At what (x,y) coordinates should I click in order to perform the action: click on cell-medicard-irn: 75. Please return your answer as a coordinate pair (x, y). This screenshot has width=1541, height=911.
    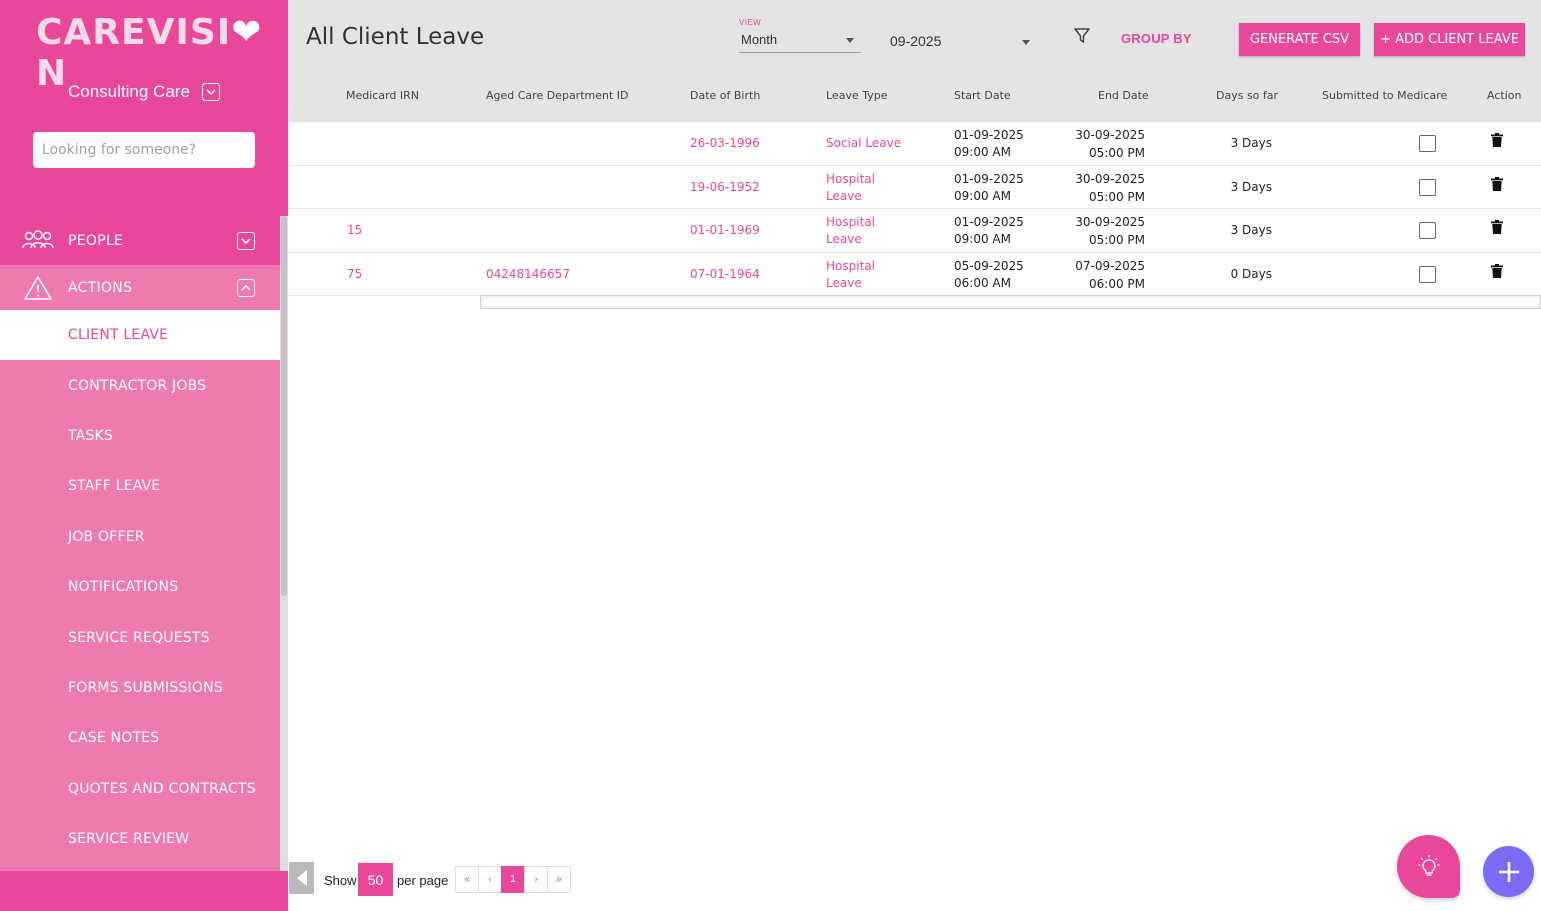
    Looking at the image, I should click on (354, 274).